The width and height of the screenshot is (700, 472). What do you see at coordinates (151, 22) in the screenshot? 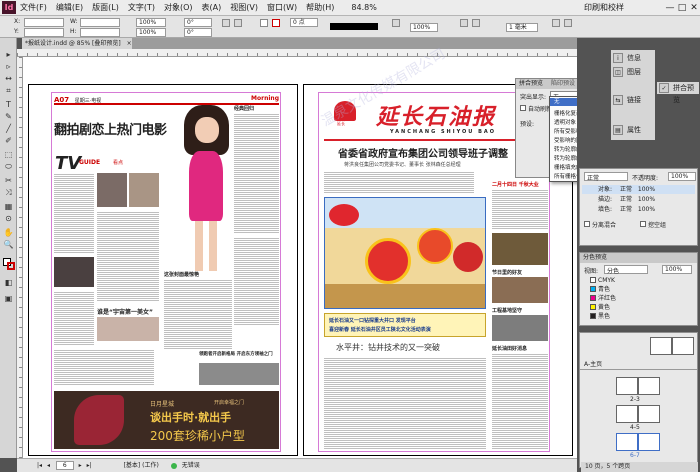
I see `scale-x-field: 100%` at bounding box center [151, 22].